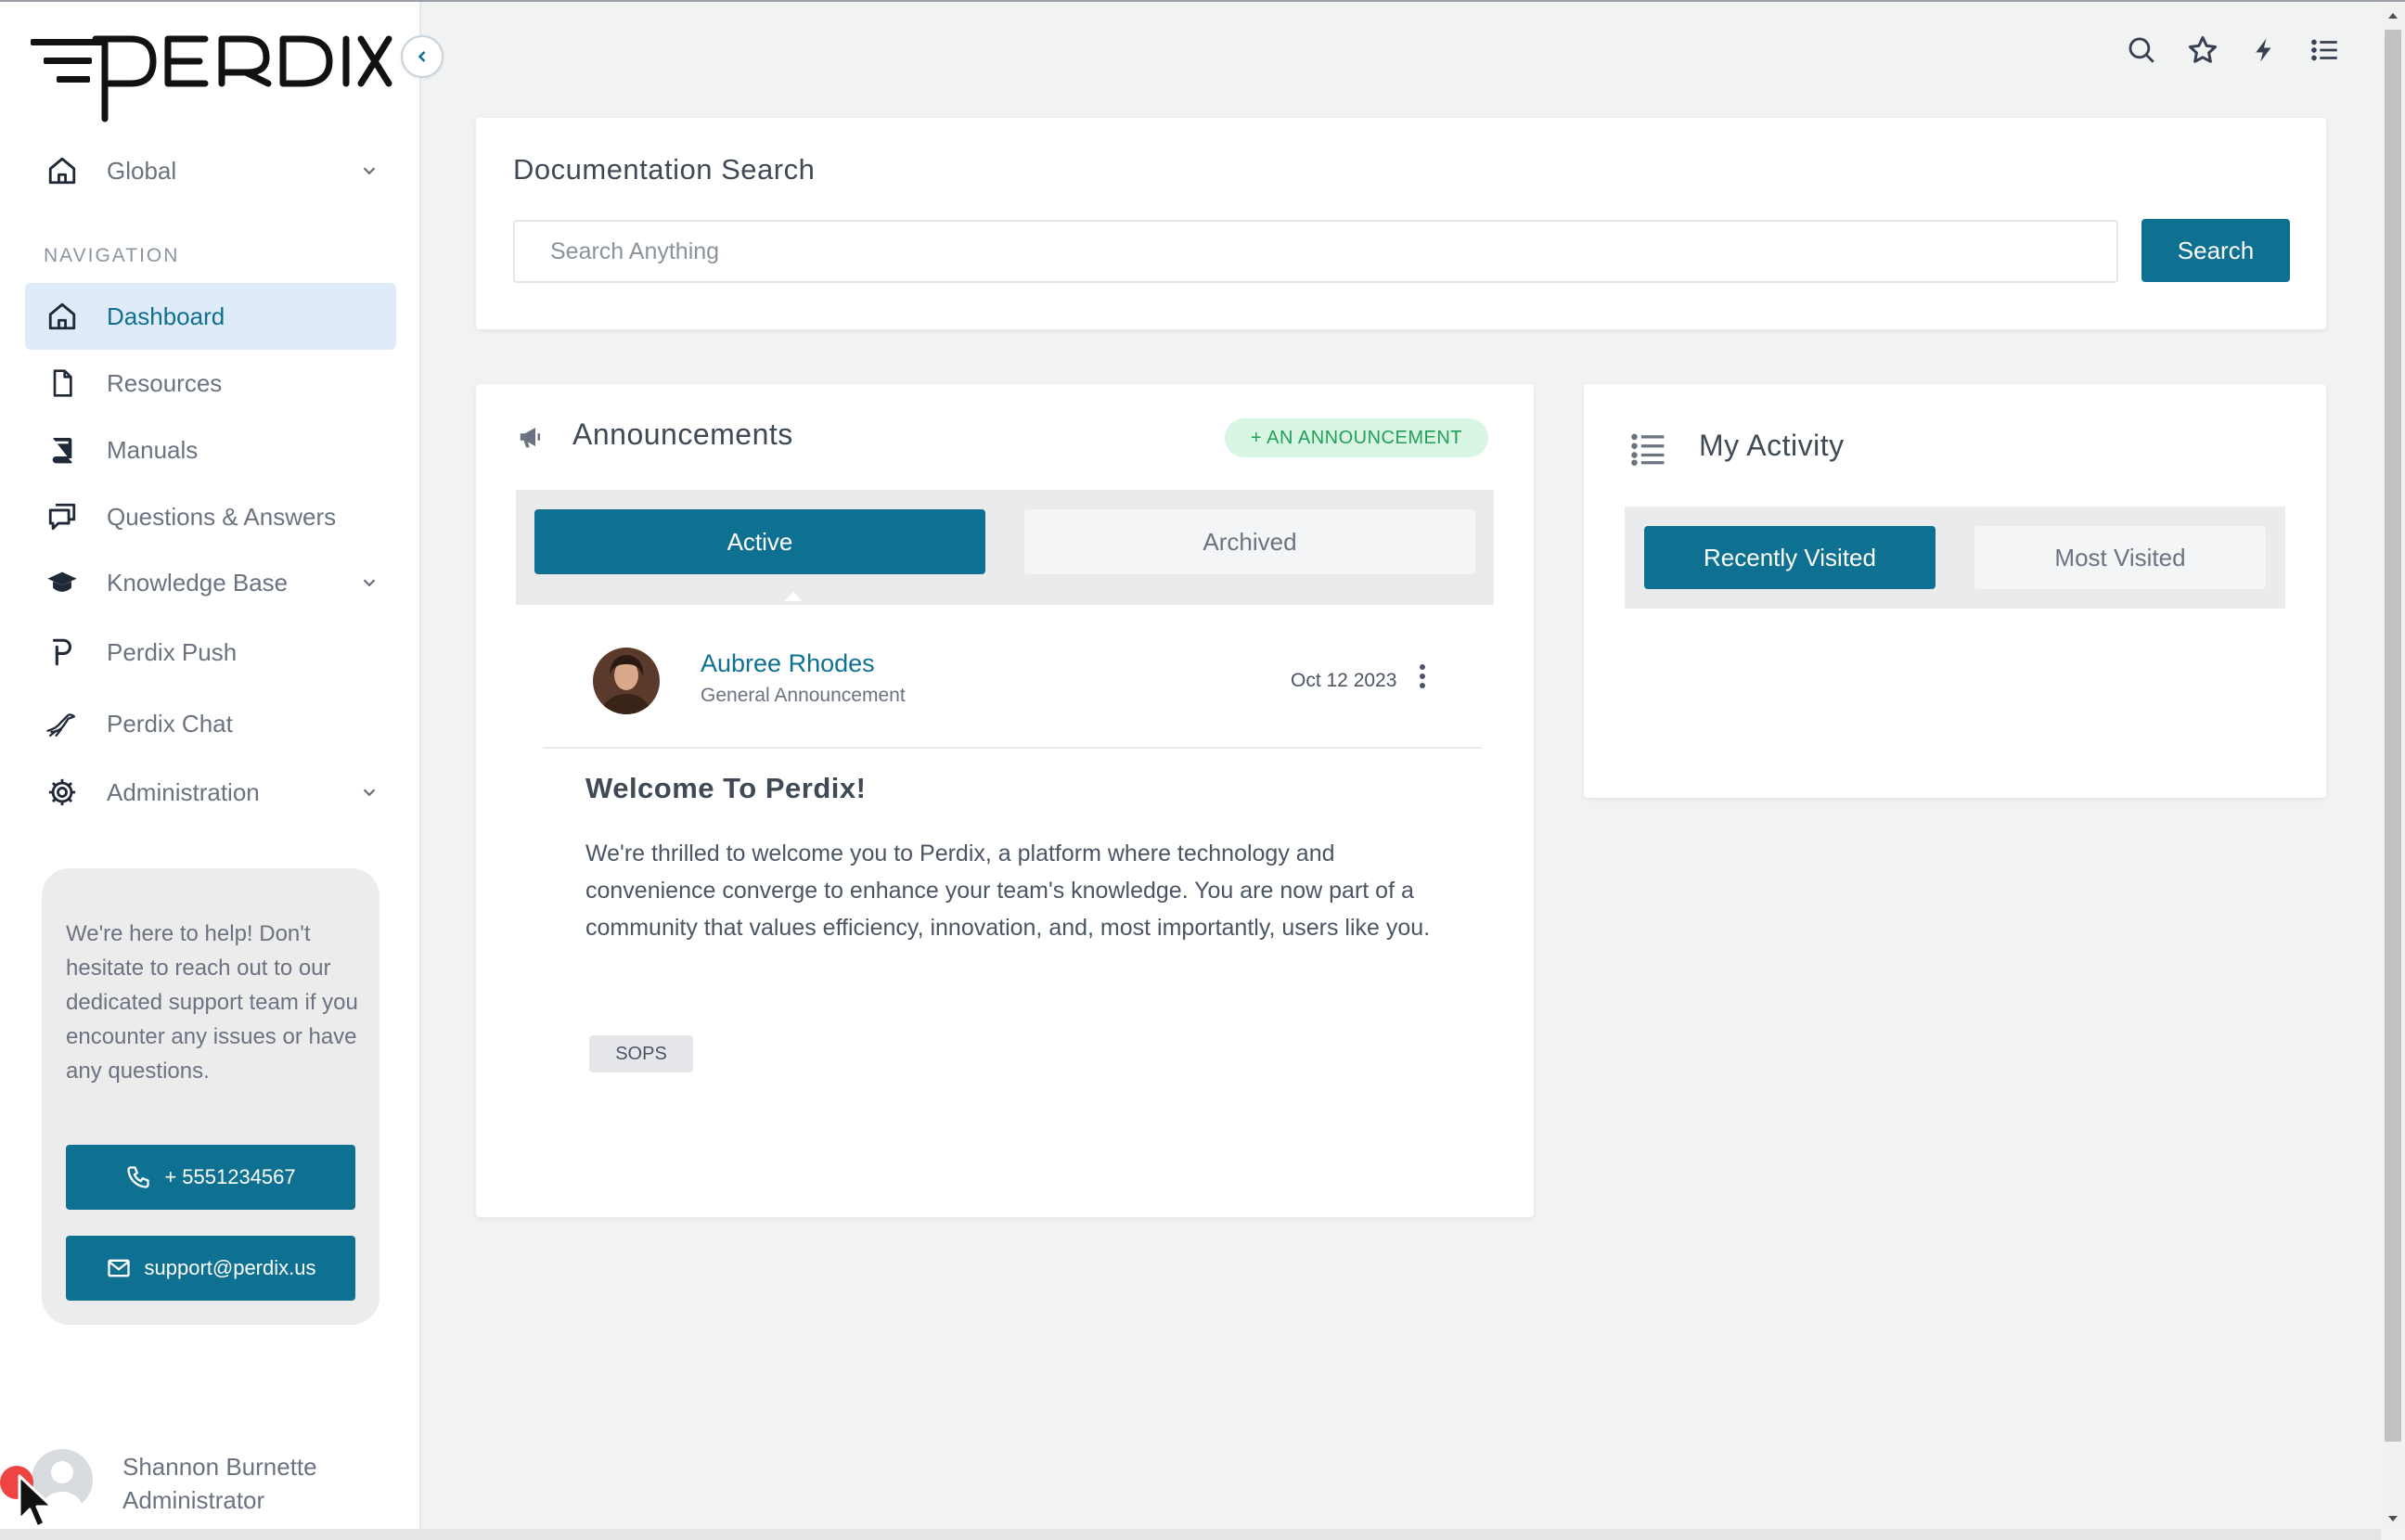 The width and height of the screenshot is (2405, 1540). What do you see at coordinates (1316, 251) in the screenshot?
I see `search-input` at bounding box center [1316, 251].